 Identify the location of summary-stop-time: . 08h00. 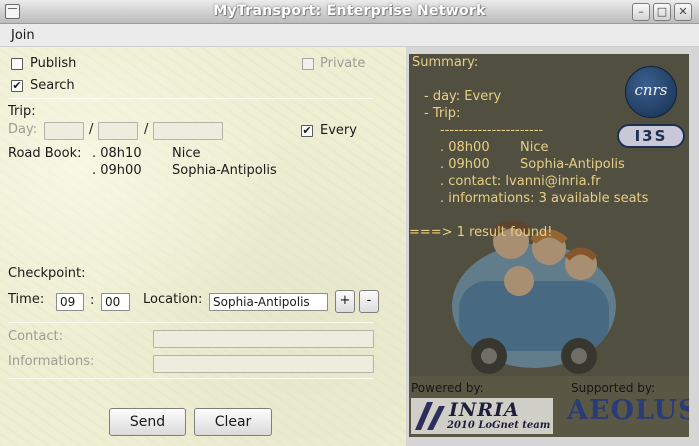
(465, 147).